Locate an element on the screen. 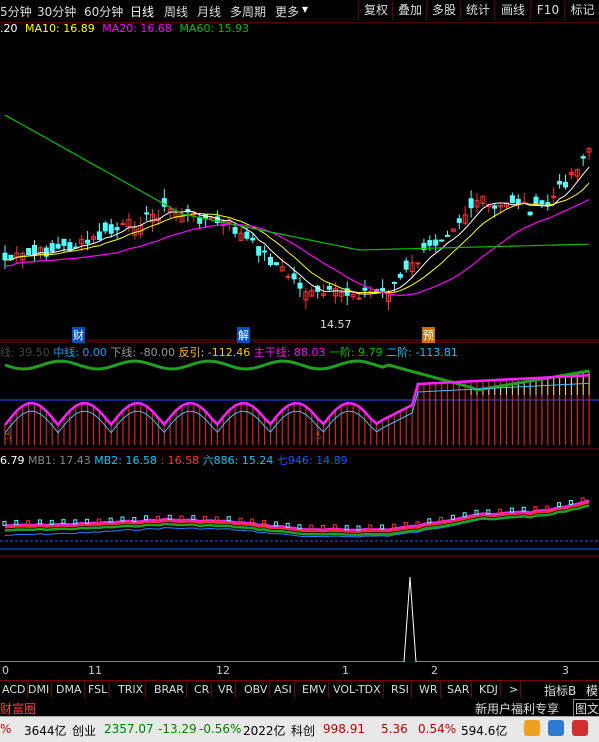 The image size is (599, 742). ind2-first-value: 6.79 is located at coordinates (12, 460).